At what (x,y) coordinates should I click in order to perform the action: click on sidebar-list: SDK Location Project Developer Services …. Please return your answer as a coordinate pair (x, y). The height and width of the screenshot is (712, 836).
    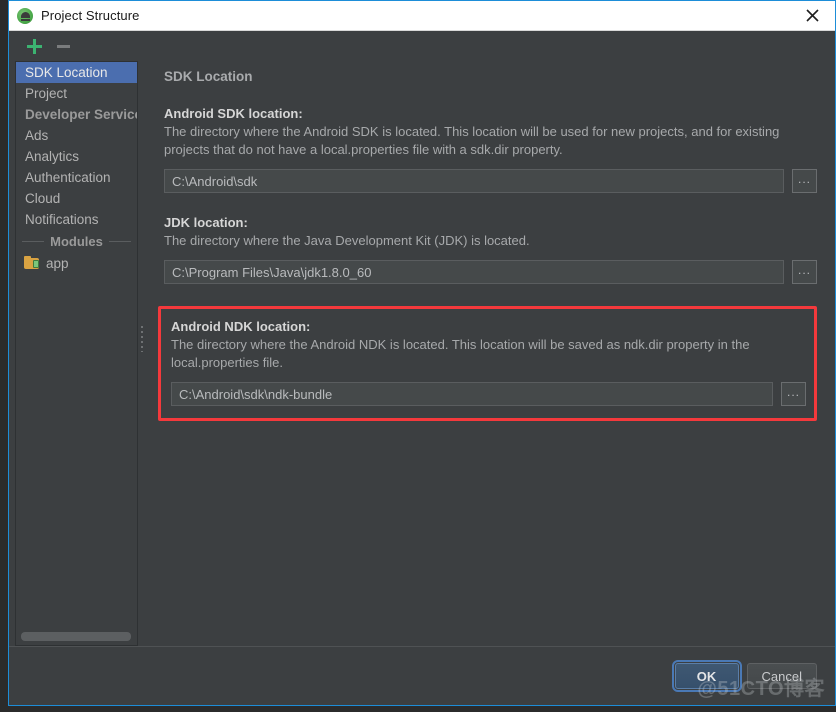
    Looking at the image, I should click on (76, 344).